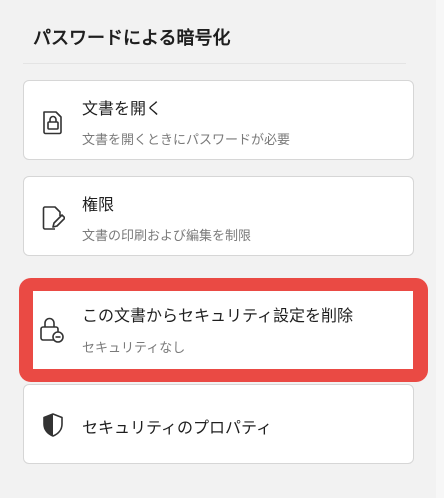  I want to click on panel-edge, so click(440, 249).